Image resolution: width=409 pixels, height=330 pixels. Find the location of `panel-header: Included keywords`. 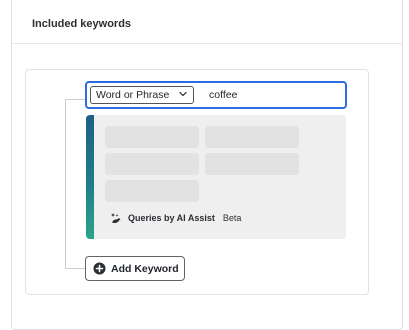

panel-header: Included keywords is located at coordinates (207, 22).